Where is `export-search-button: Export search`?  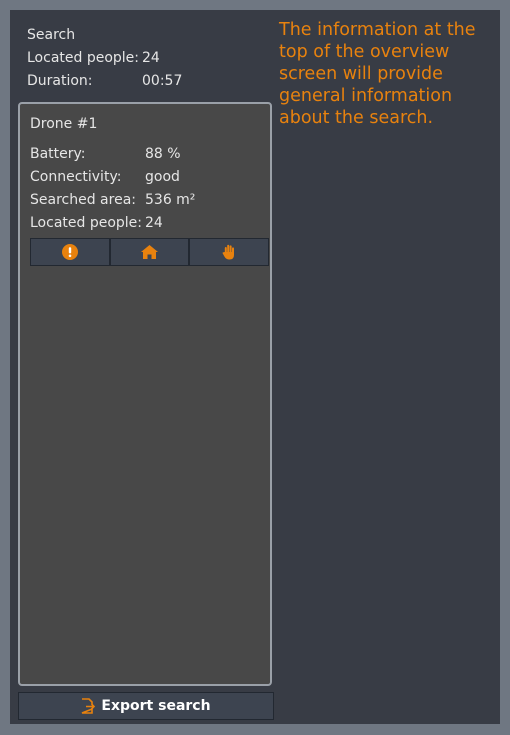
export-search-button: Export search is located at coordinates (146, 706).